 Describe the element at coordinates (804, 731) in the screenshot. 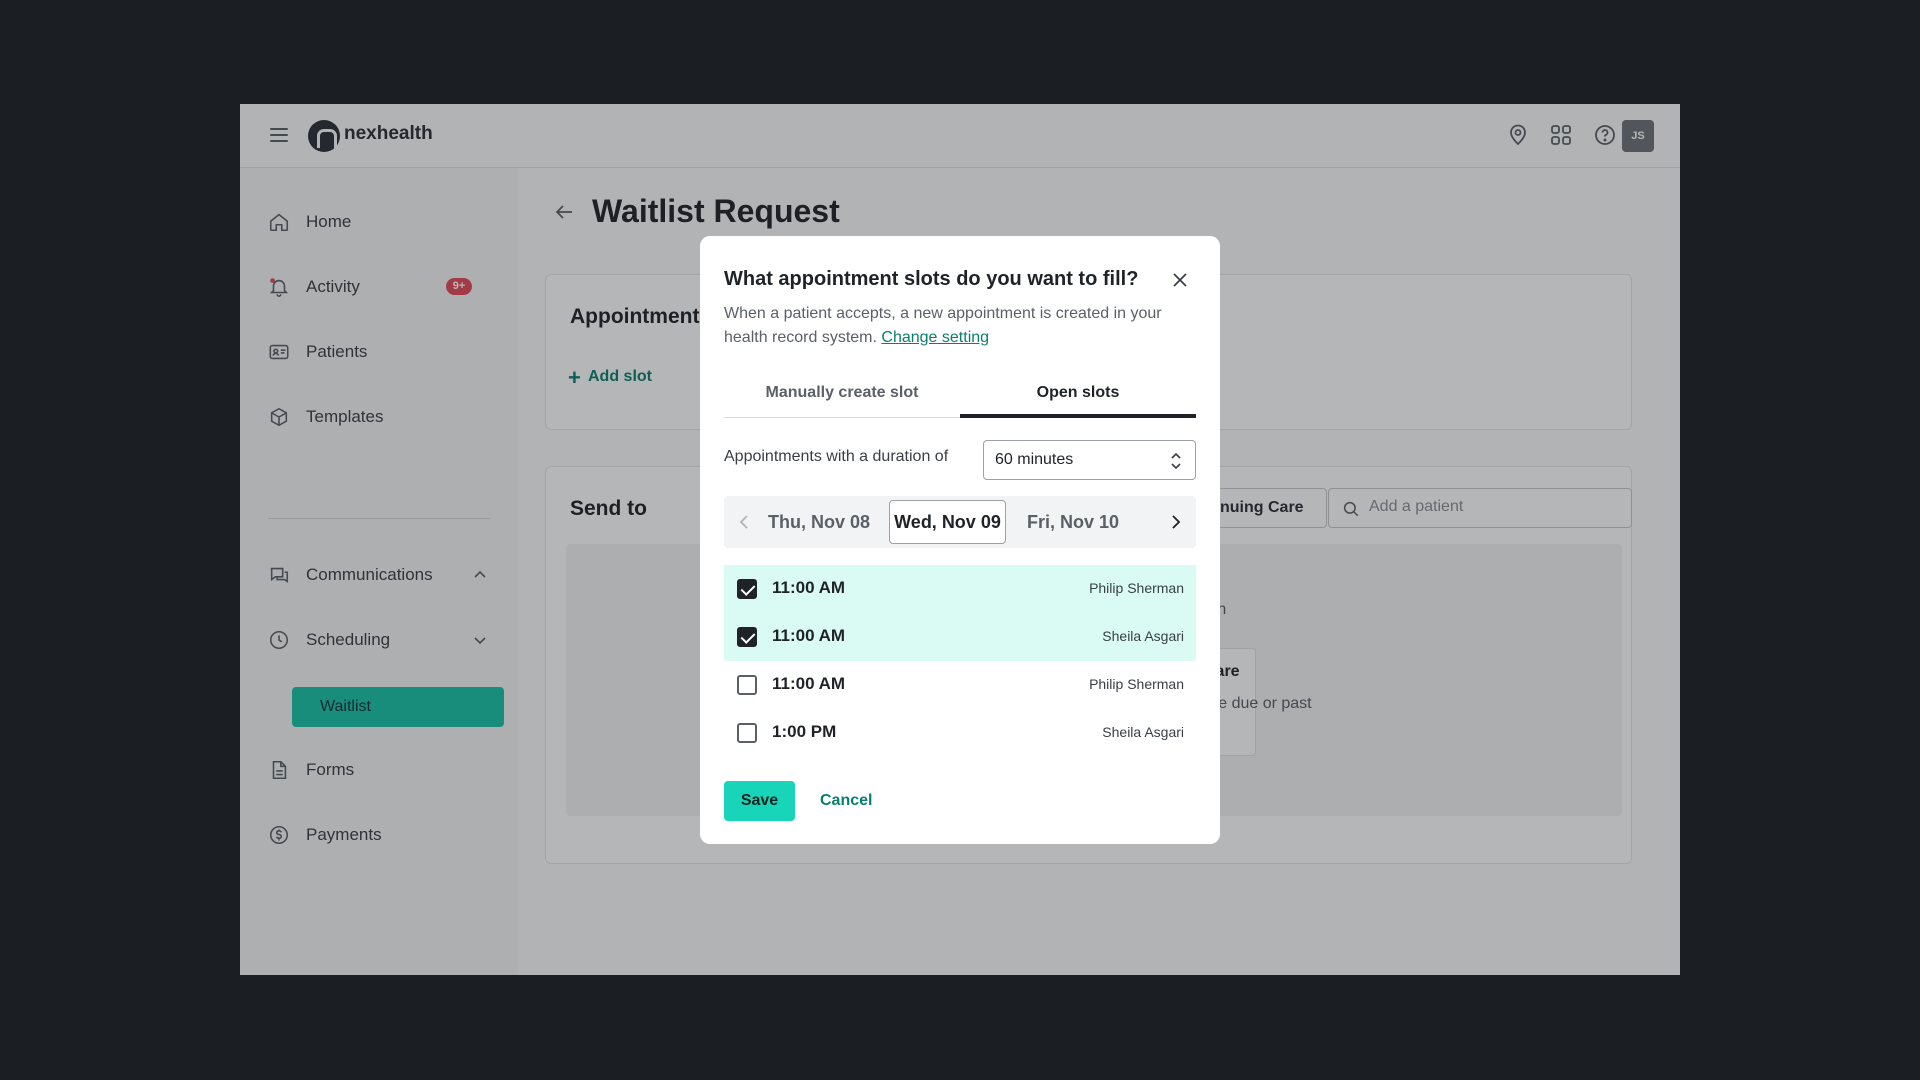

I see `slot-time: 1:00 PM` at that location.